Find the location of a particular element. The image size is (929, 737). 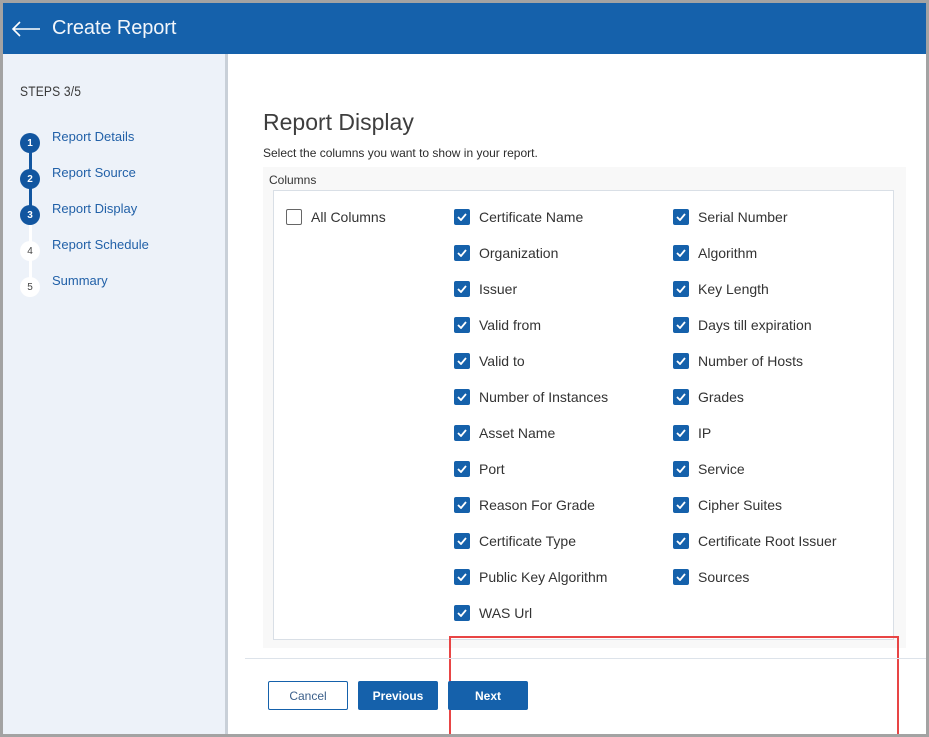

checkbox-label: Organization is located at coordinates (519, 253).